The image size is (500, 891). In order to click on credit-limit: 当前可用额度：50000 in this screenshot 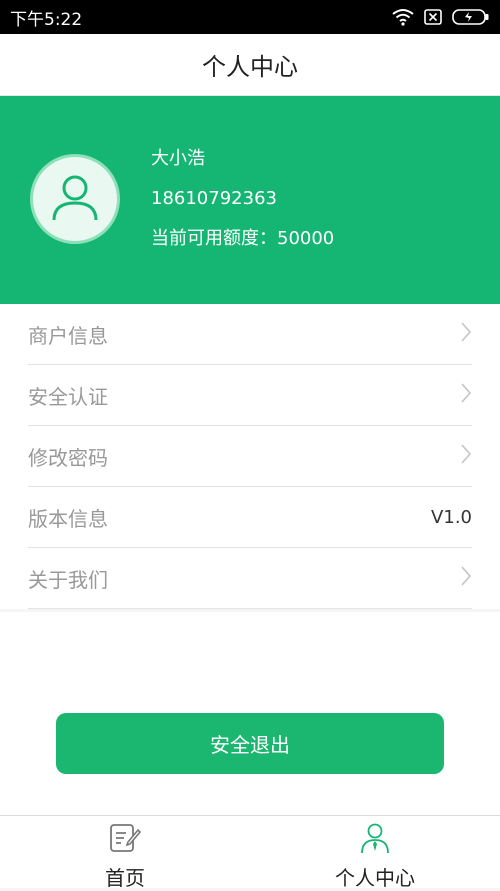, I will do `click(243, 238)`.